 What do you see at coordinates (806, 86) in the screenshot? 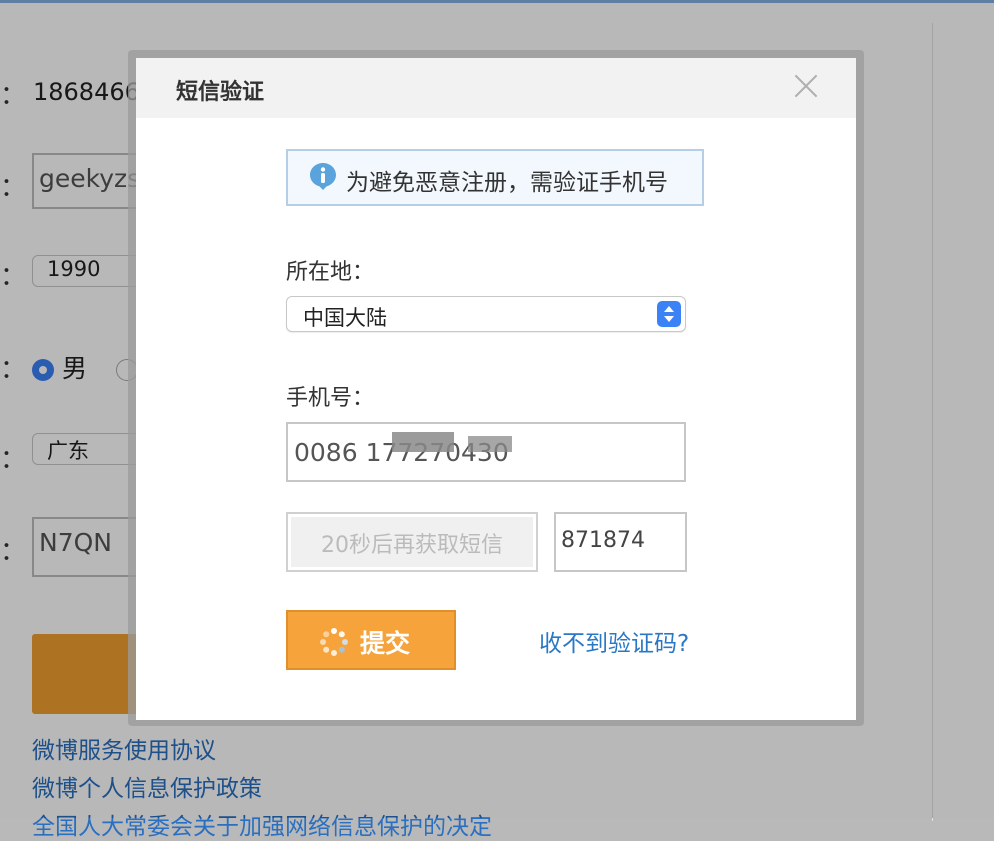
I see `close-icon` at bounding box center [806, 86].